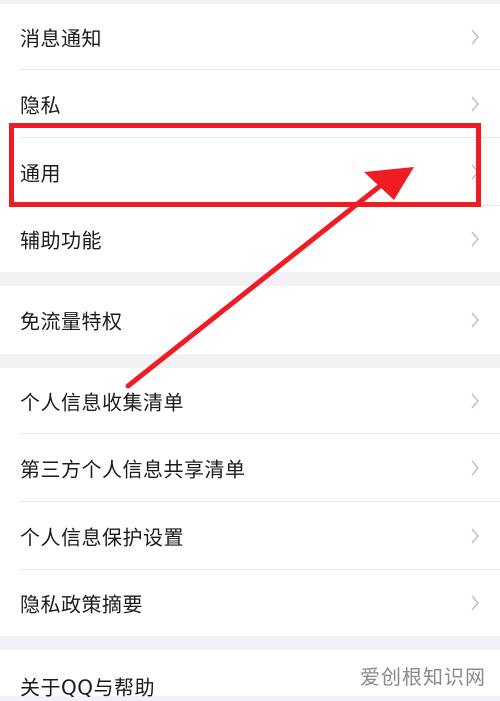 The height and width of the screenshot is (701, 500). What do you see at coordinates (61, 240) in the screenshot?
I see `settings-item-label: 辅助功能` at bounding box center [61, 240].